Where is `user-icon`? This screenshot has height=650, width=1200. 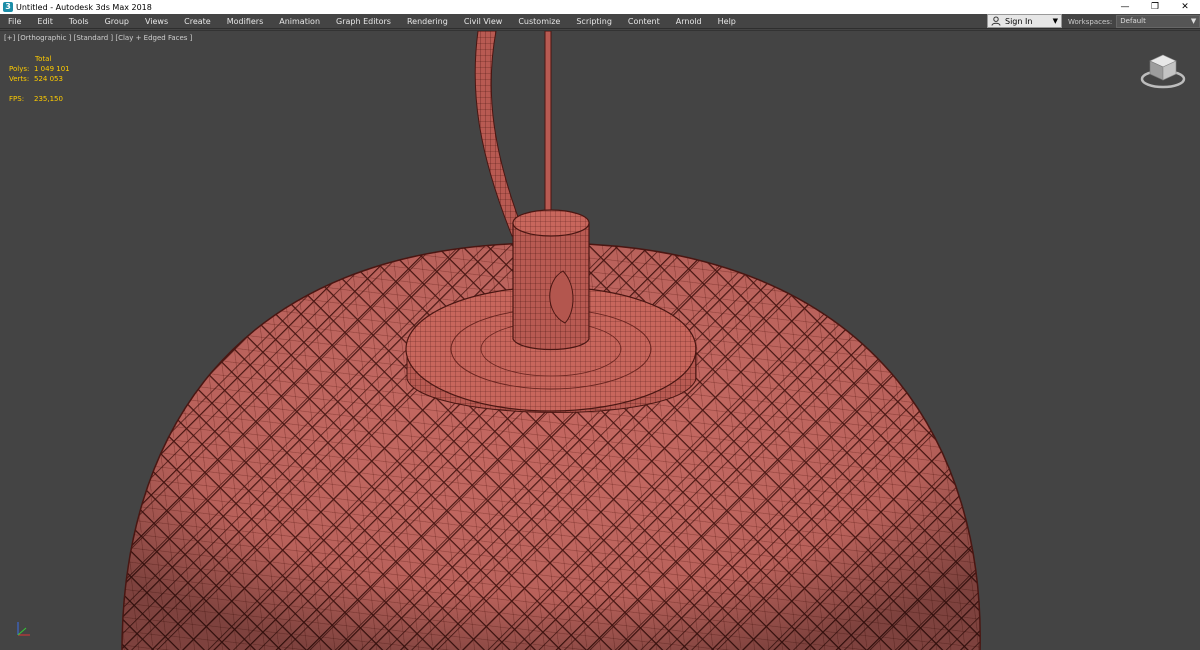
user-icon is located at coordinates (996, 21).